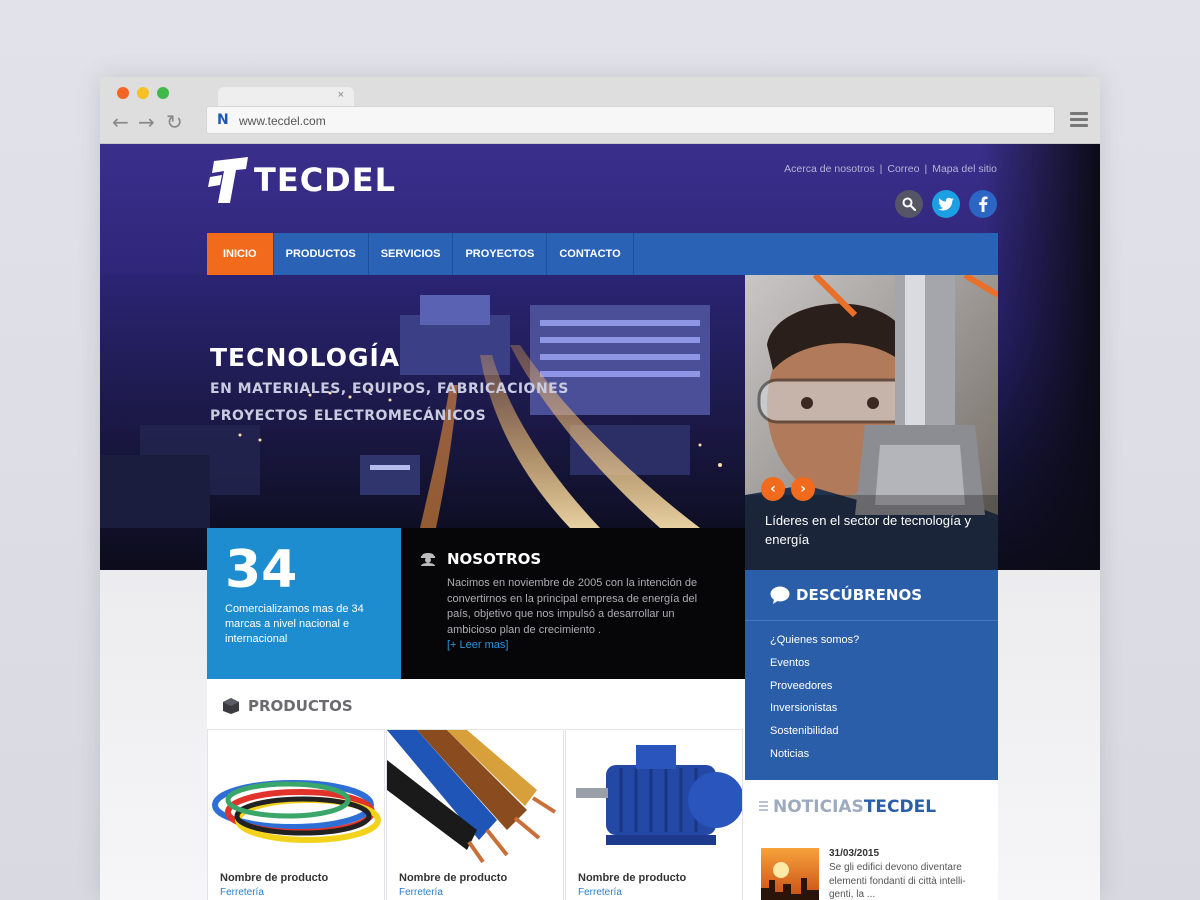 The height and width of the screenshot is (900, 1200). I want to click on discover-link-quienes-somos: ¿Quienes somos?, so click(814, 640).